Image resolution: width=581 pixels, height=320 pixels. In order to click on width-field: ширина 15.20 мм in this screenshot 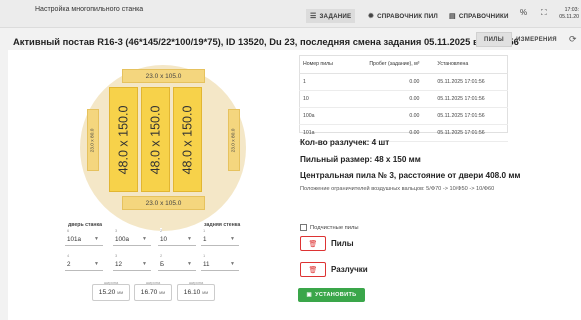, I will do `click(111, 290)`.